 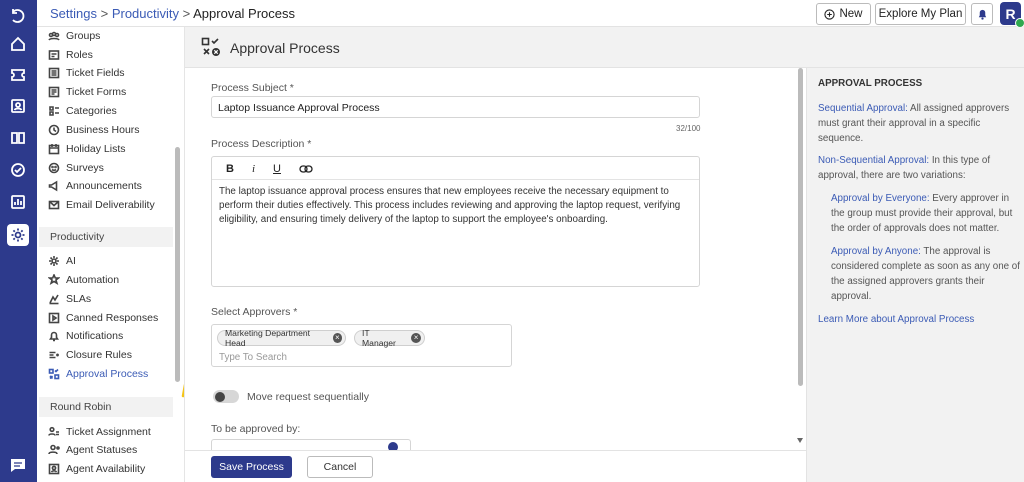 I want to click on approver-chip-label: Marketing Department Head, so click(x=268, y=338).